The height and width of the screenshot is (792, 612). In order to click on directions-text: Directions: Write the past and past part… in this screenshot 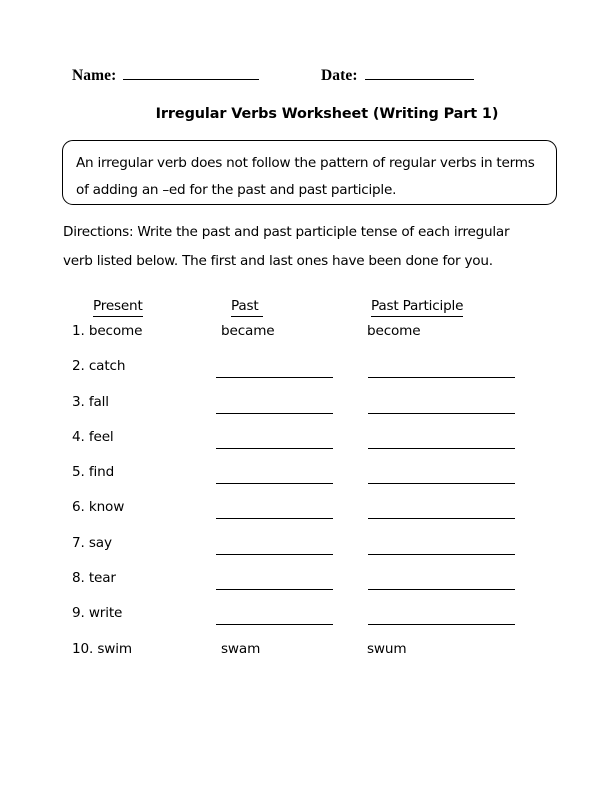, I will do `click(286, 246)`.